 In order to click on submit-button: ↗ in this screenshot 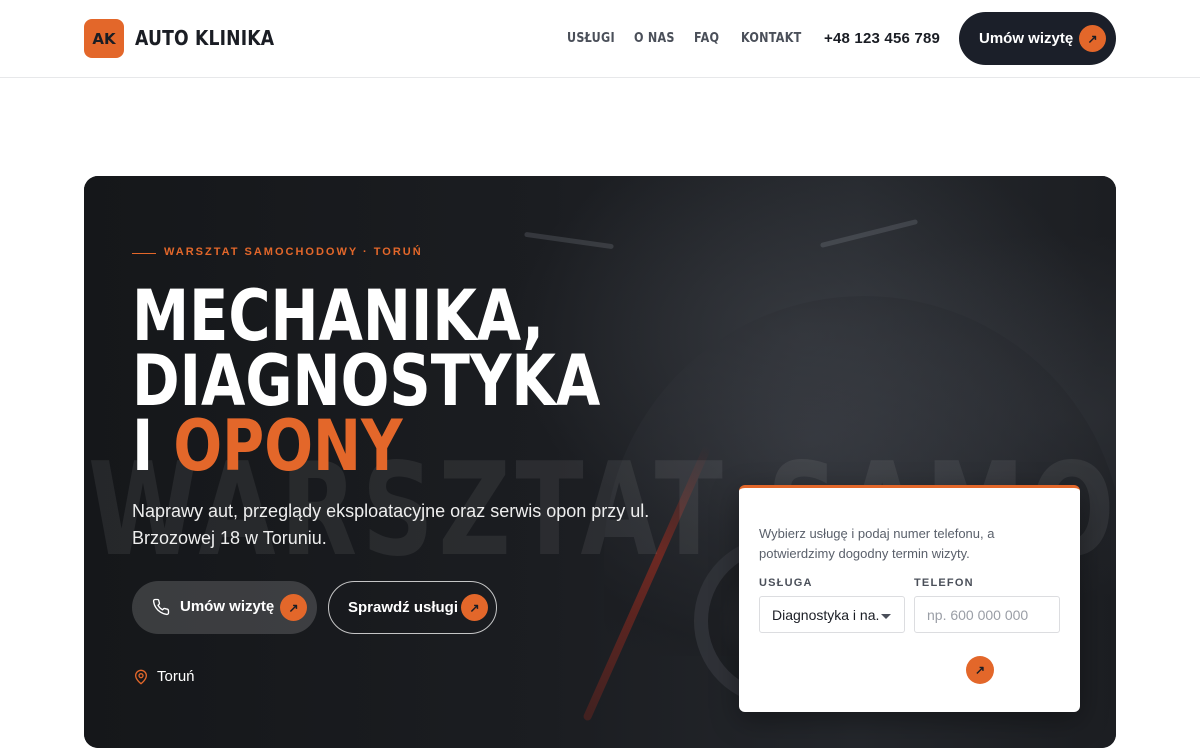, I will do `click(980, 670)`.